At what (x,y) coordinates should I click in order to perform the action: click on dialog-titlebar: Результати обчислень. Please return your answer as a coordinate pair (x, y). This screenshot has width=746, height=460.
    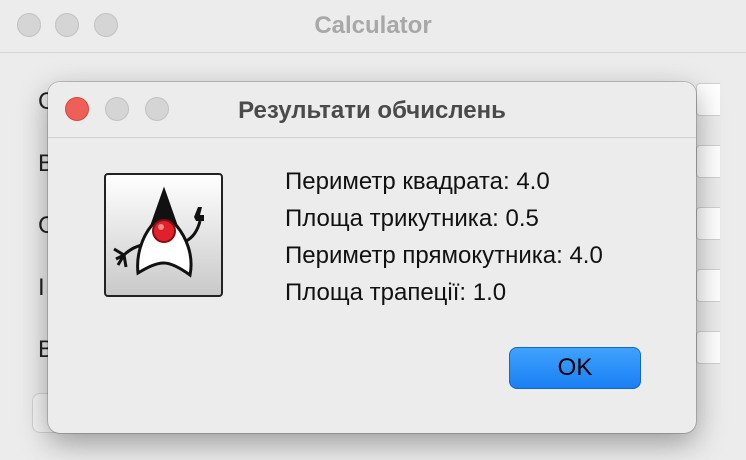
    Looking at the image, I should click on (372, 110).